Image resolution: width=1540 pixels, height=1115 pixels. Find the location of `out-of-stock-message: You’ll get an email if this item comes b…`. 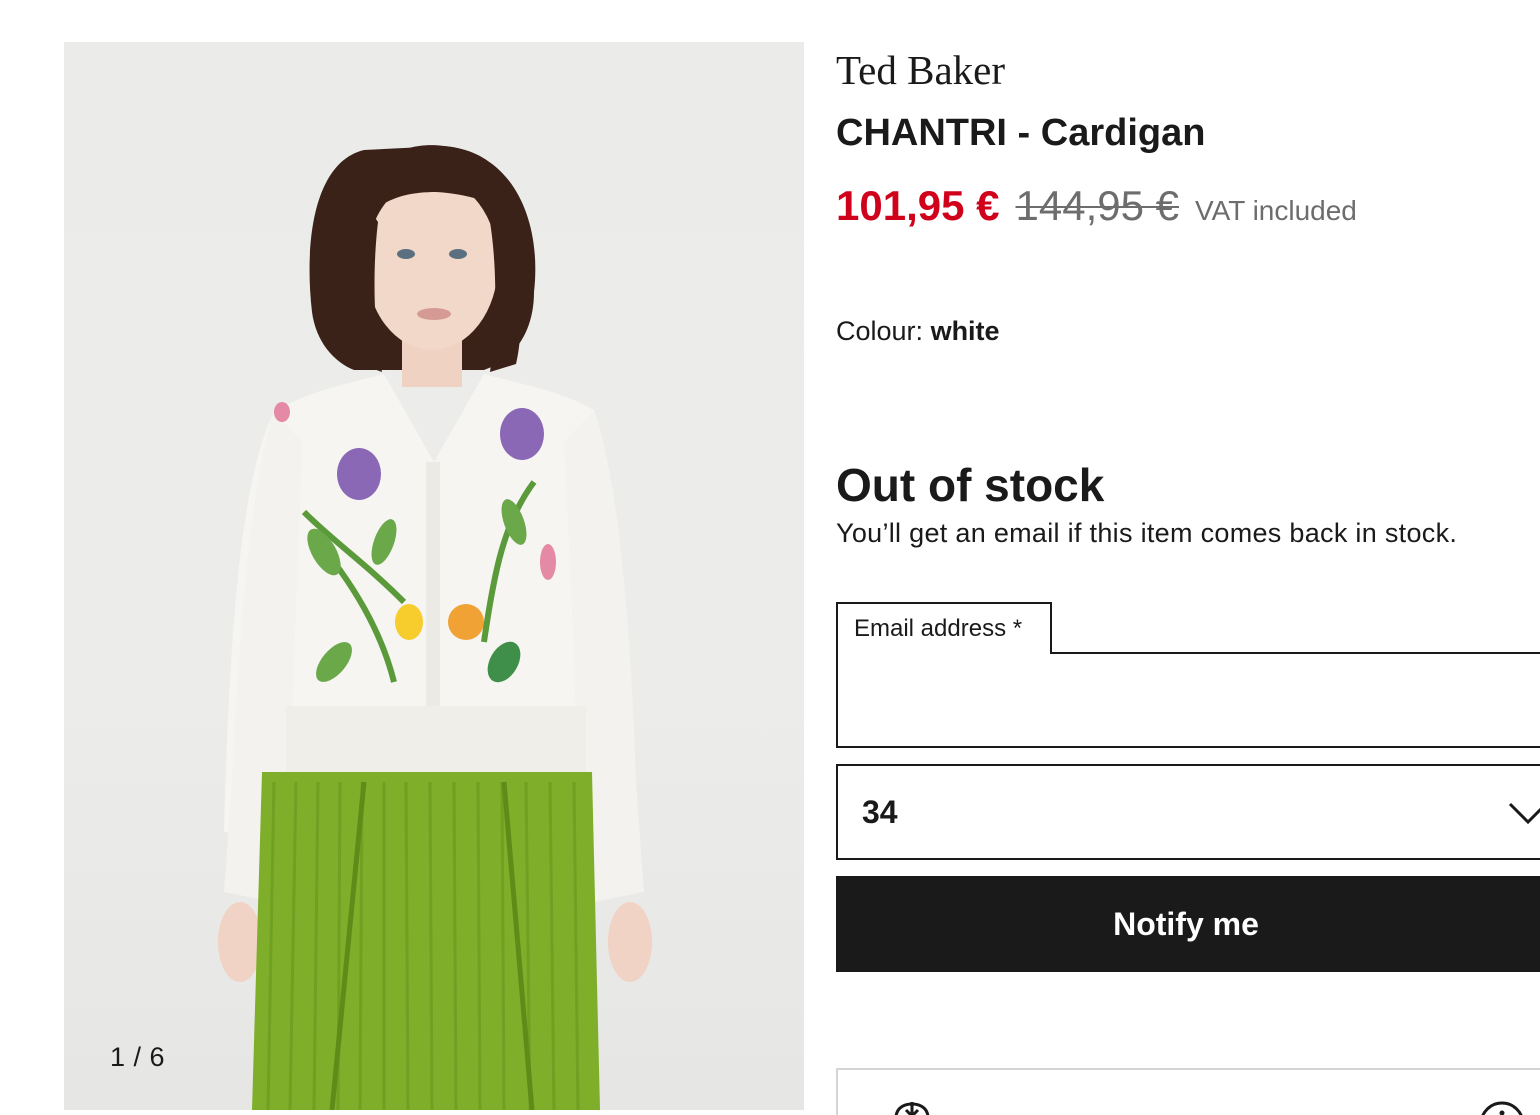

out-of-stock-message: You’ll get an email if this item comes b… is located at coordinates (1147, 533).